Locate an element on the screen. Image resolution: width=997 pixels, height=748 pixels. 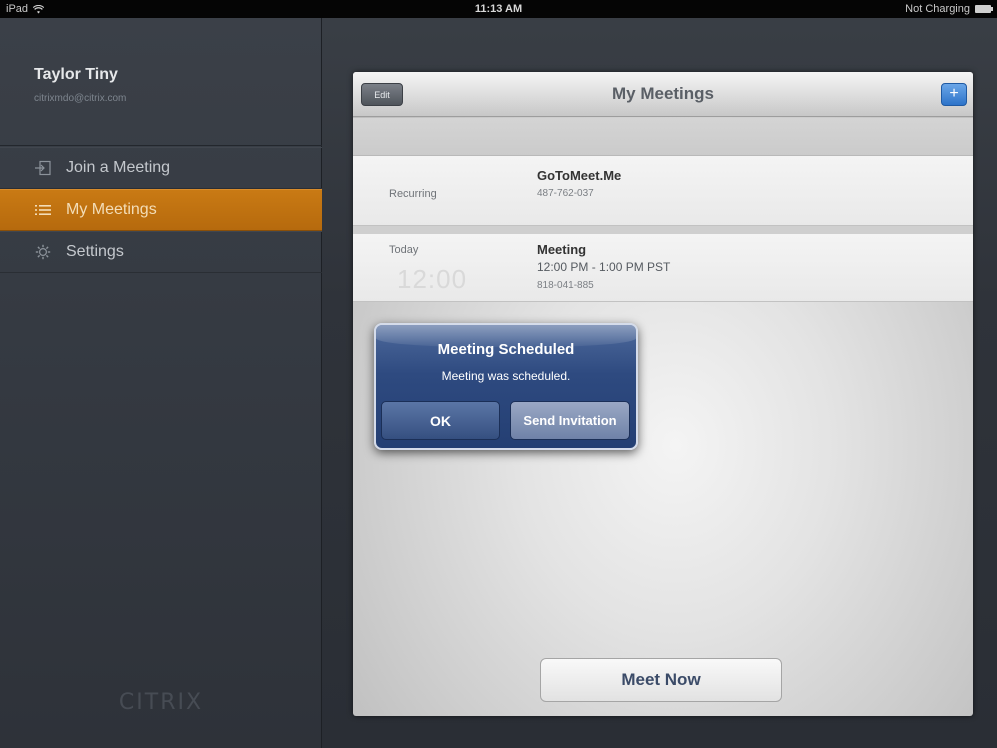
meeting-day-label: Today is located at coordinates (404, 250).